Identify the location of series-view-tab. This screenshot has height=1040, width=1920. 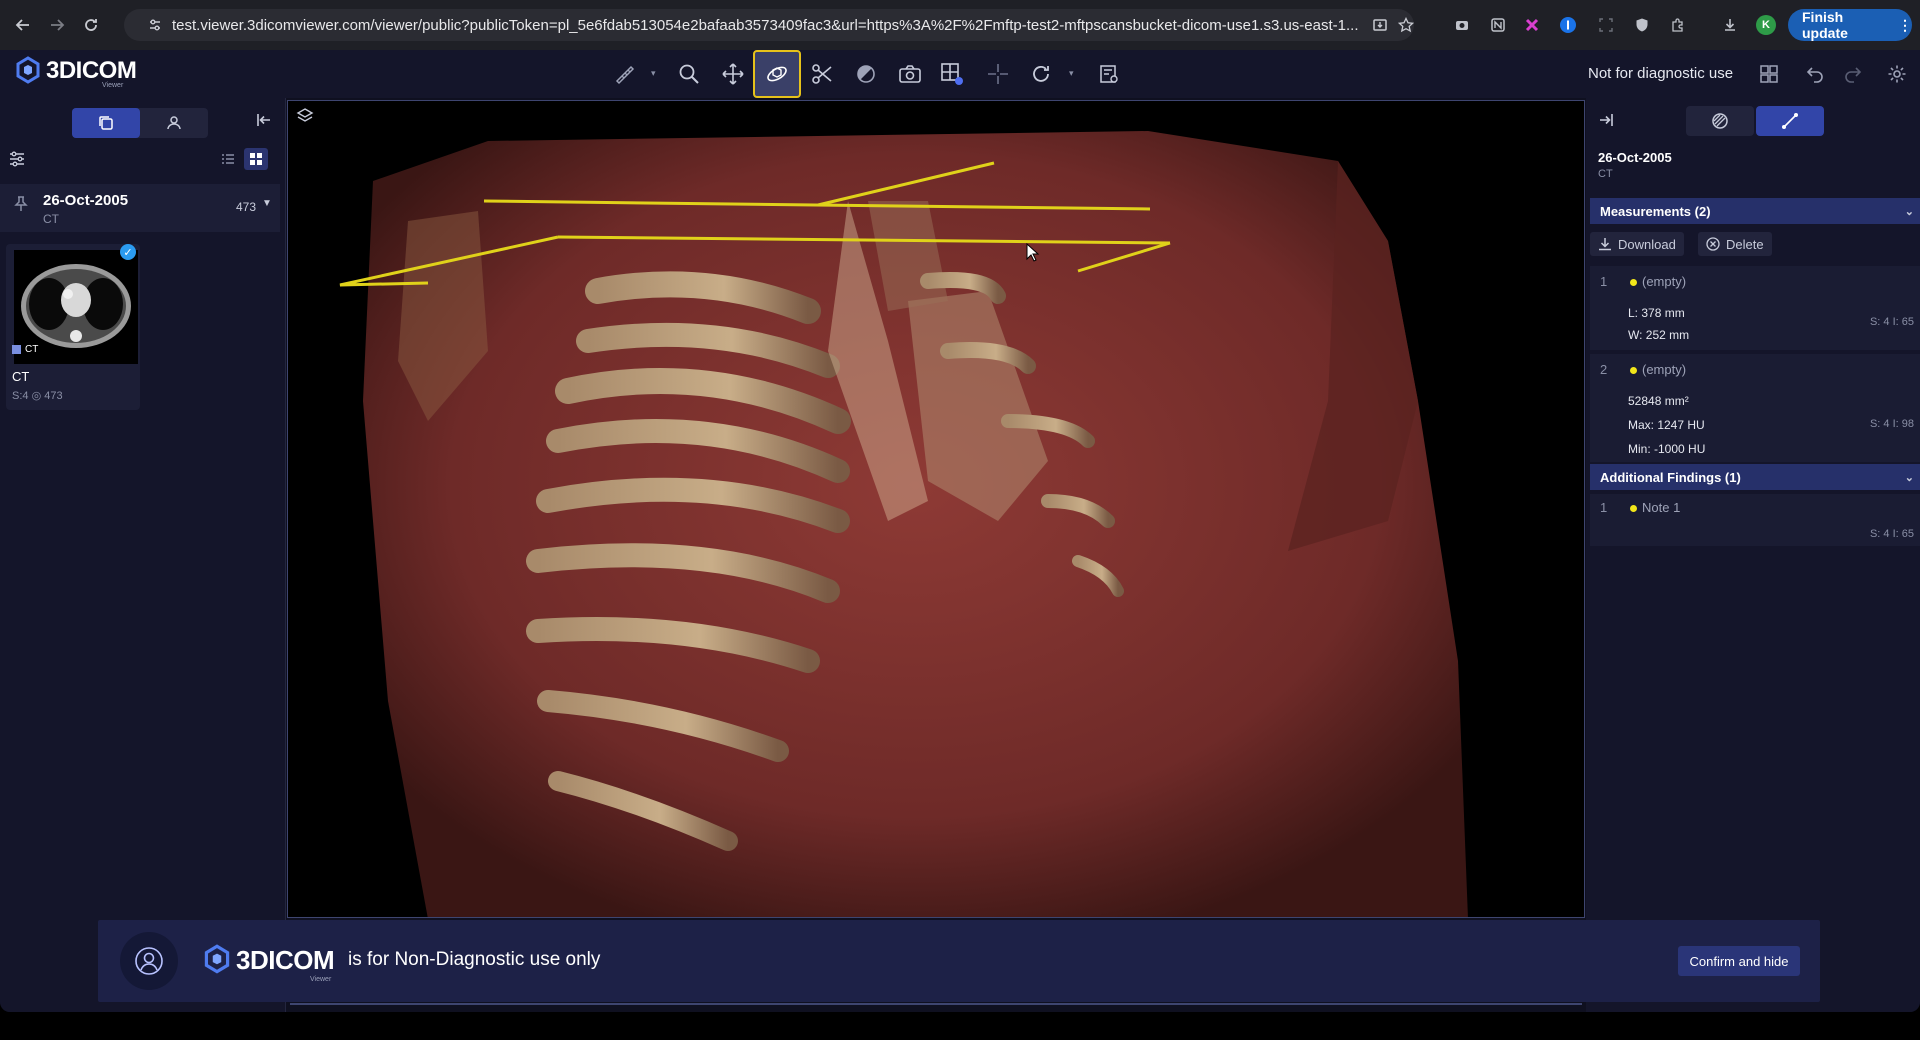
(106, 123).